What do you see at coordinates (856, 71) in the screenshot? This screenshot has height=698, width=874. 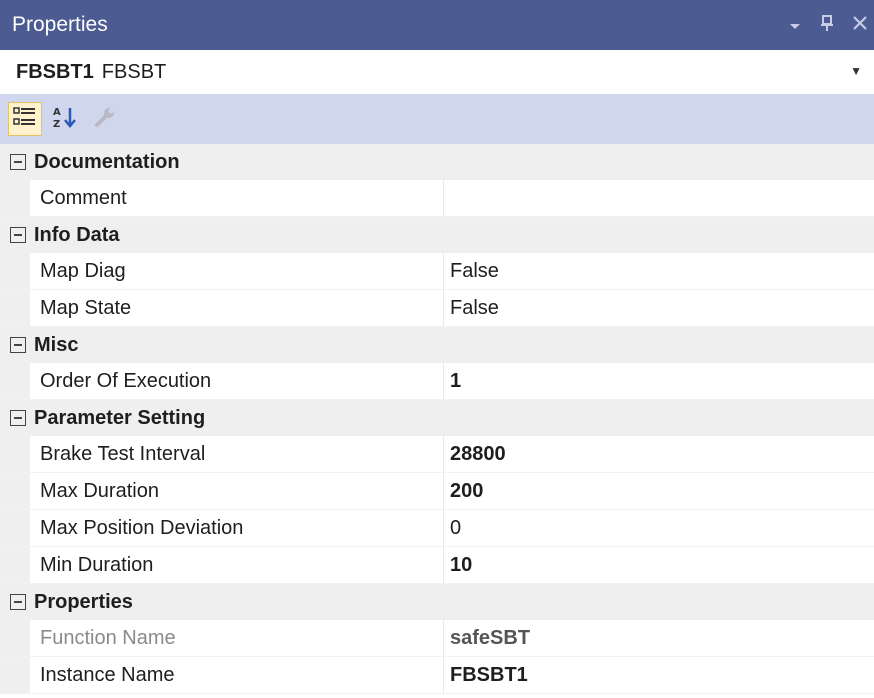 I see `chevron-down-icon: ▼` at bounding box center [856, 71].